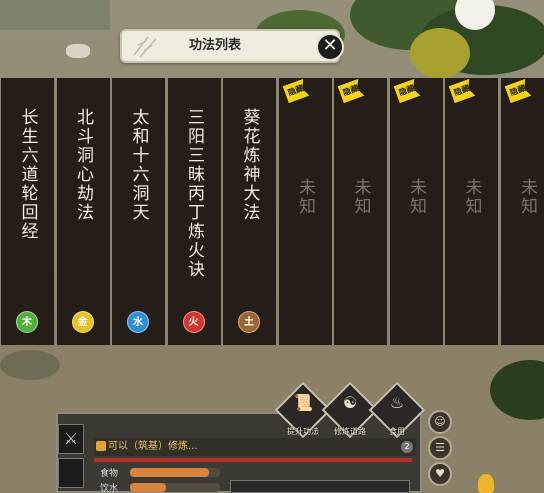  I want to click on menu-button: ☰, so click(440, 448).